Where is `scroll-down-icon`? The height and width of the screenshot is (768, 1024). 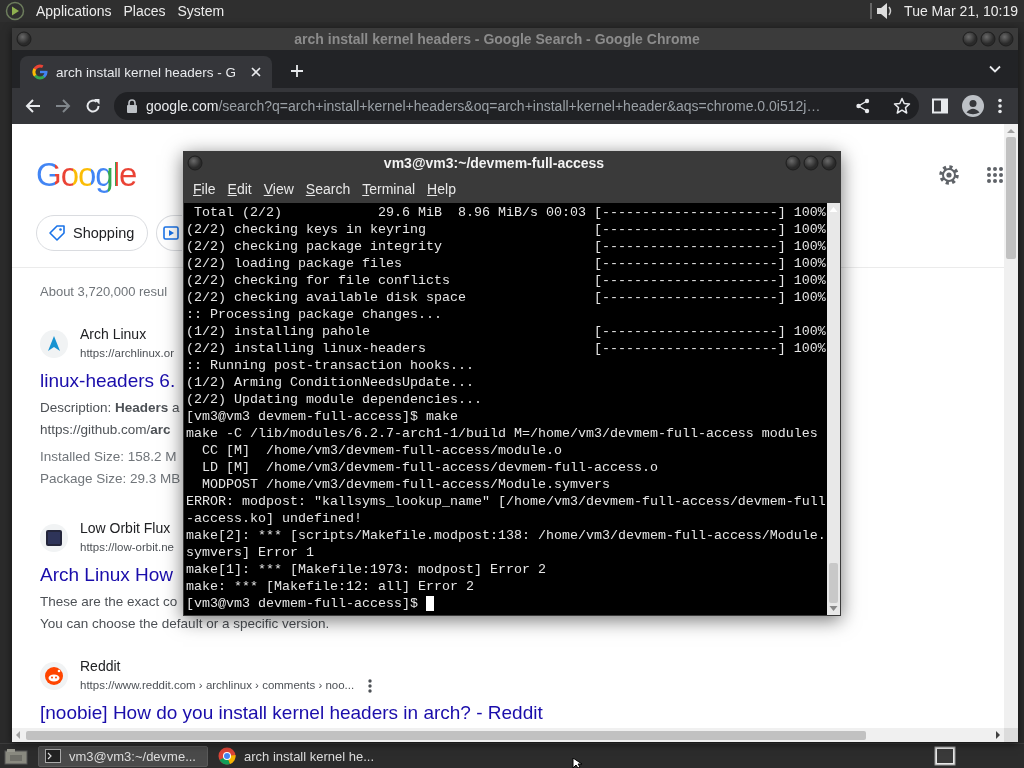
scroll-down-icon is located at coordinates (833, 608).